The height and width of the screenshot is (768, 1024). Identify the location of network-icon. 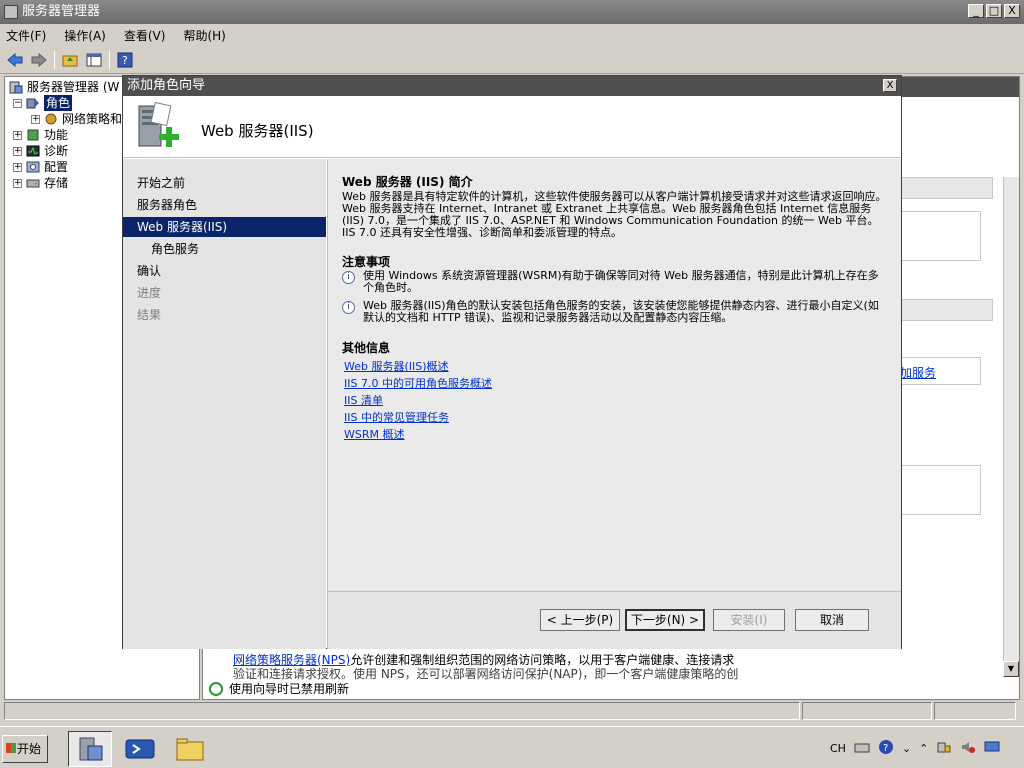
(944, 748).